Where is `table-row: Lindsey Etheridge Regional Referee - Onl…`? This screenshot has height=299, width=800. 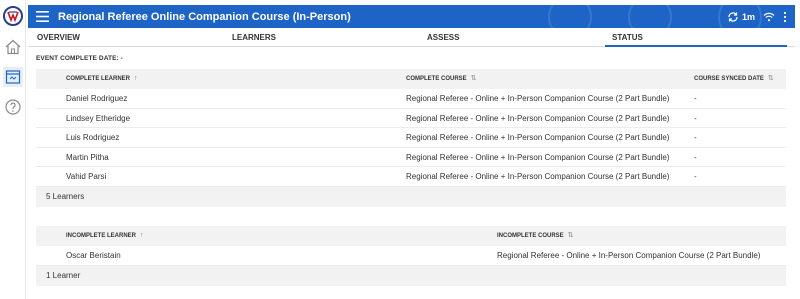
table-row: Lindsey Etheridge Regional Referee - Onl… is located at coordinates (411, 118).